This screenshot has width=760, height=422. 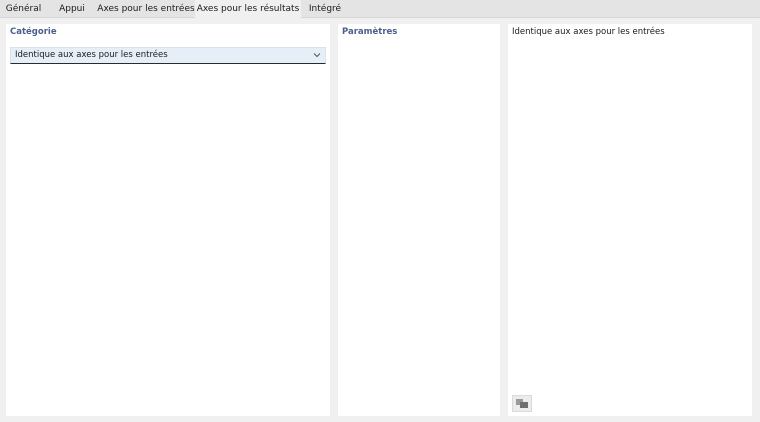 What do you see at coordinates (23, 9) in the screenshot?
I see `tab-general: Général` at bounding box center [23, 9].